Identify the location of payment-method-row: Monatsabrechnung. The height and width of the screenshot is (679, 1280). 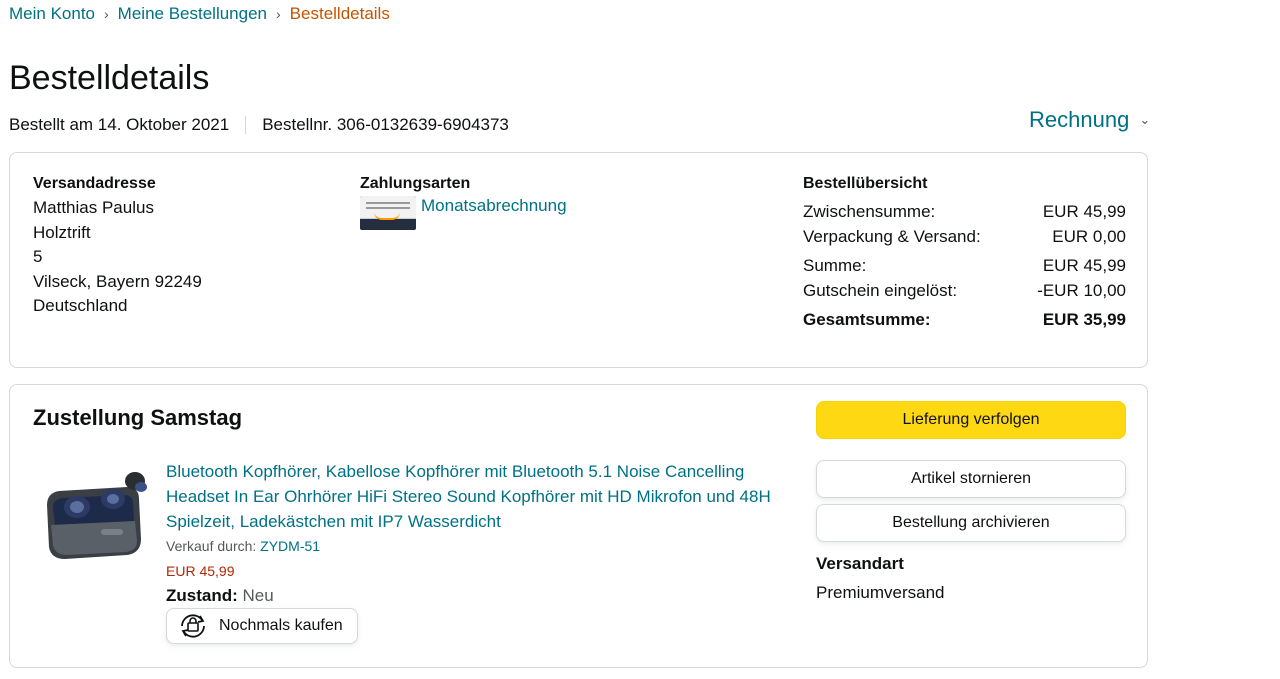
(463, 213).